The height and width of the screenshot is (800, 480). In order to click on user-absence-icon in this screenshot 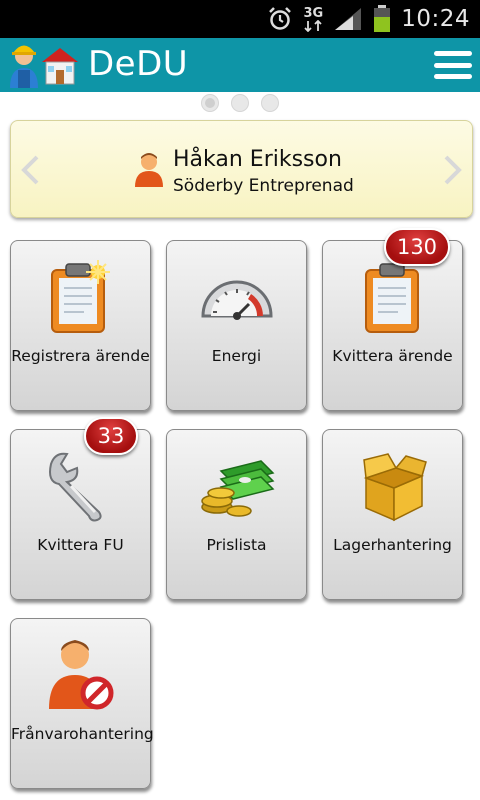, I will do `click(80, 675)`.